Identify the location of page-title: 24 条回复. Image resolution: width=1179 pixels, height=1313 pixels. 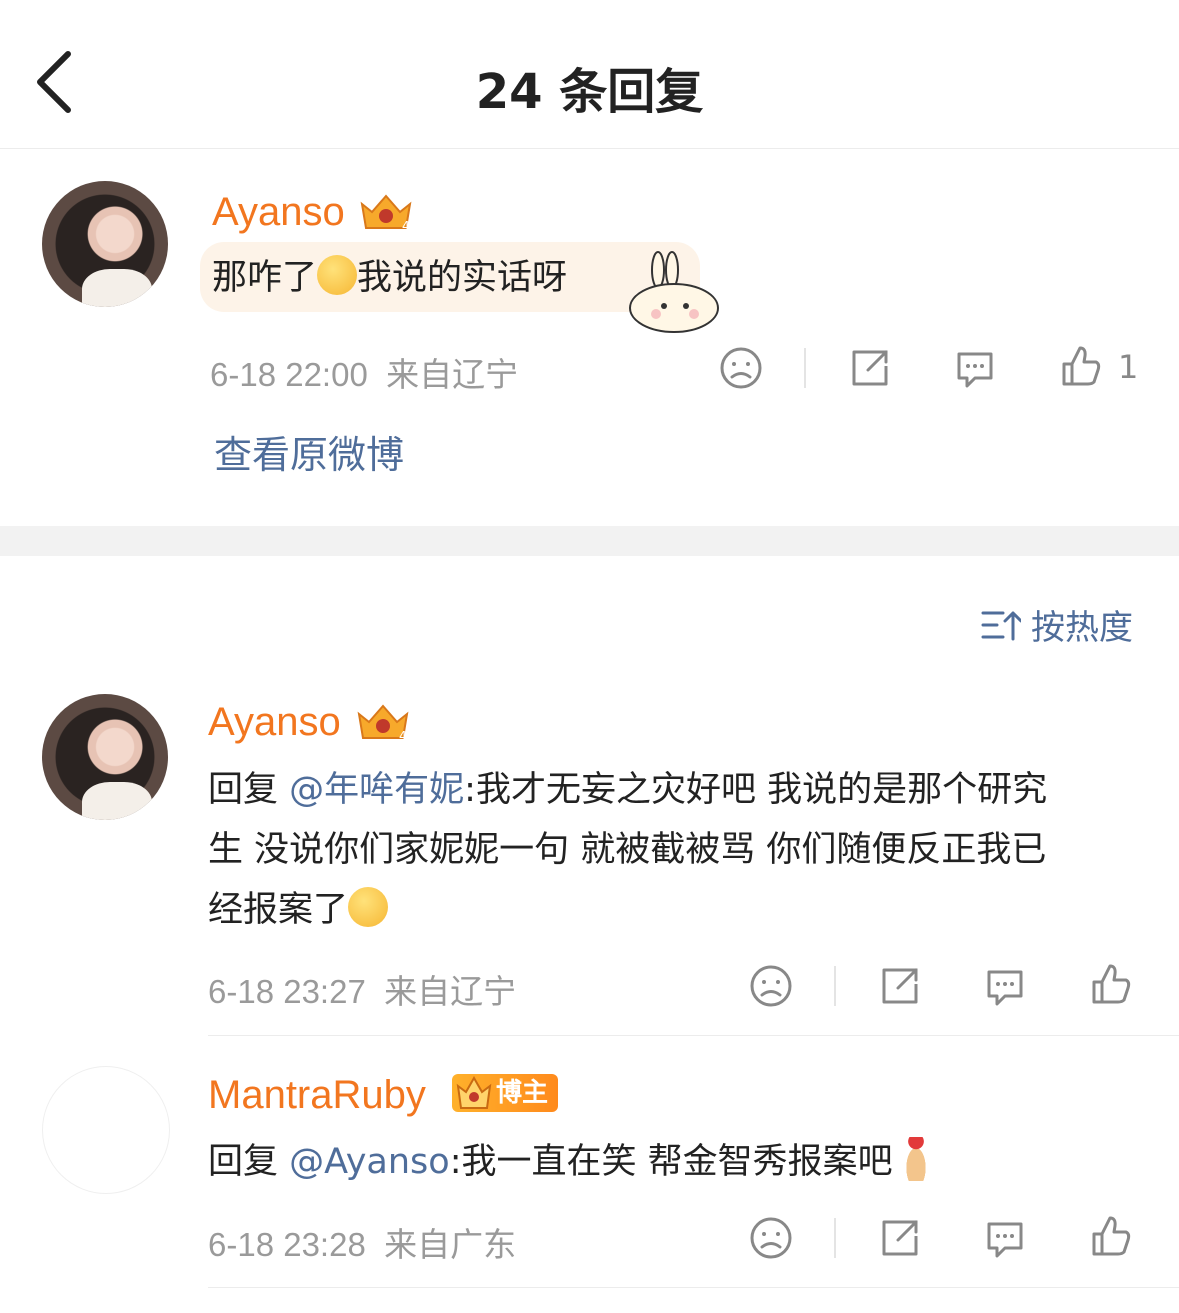
(589, 92).